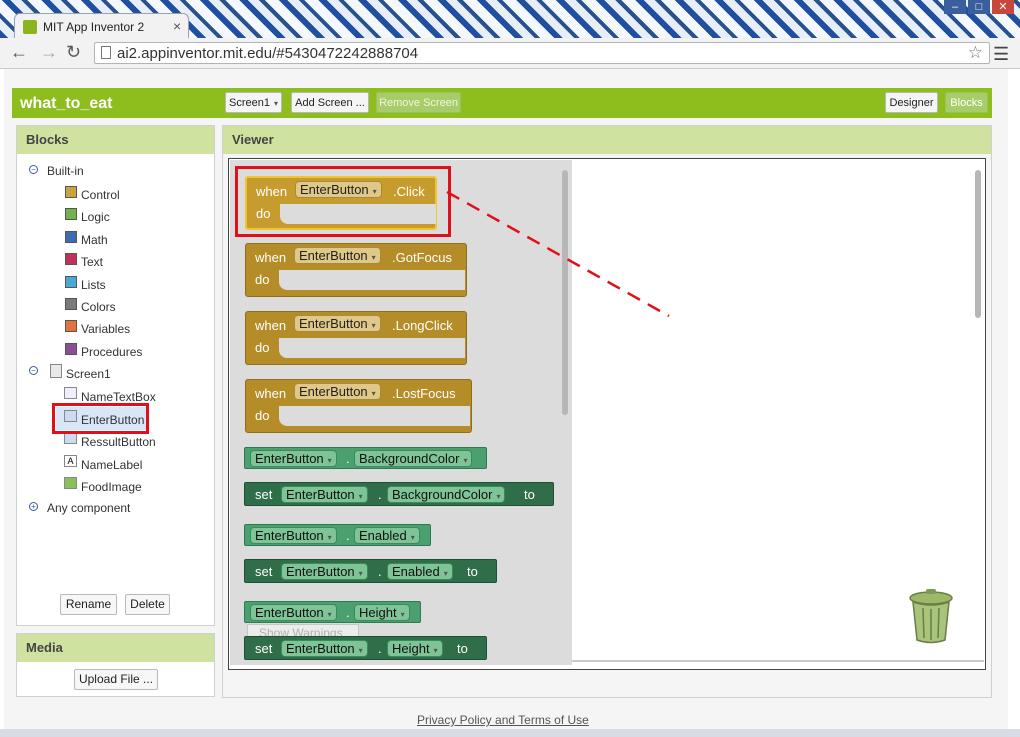 The image size is (1020, 737). I want to click on app-inventor-favicon-icon, so click(30, 27).